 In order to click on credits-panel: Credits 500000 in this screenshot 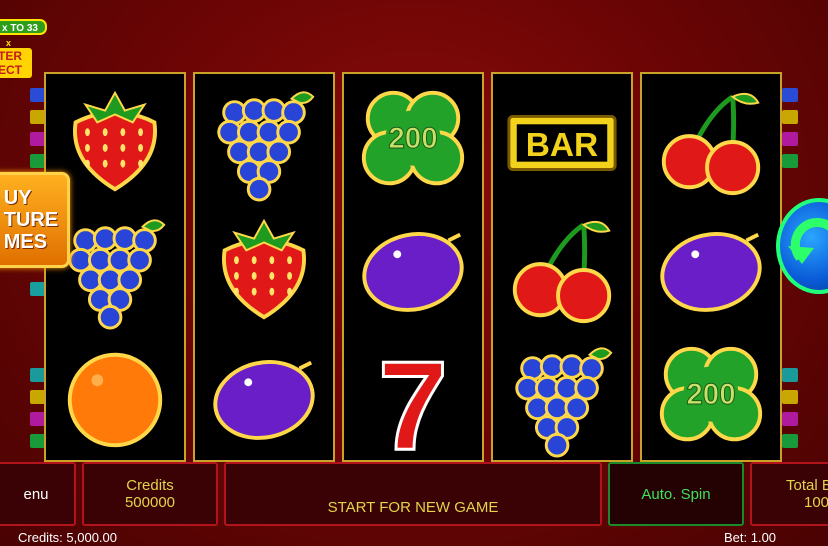, I will do `click(150, 494)`.